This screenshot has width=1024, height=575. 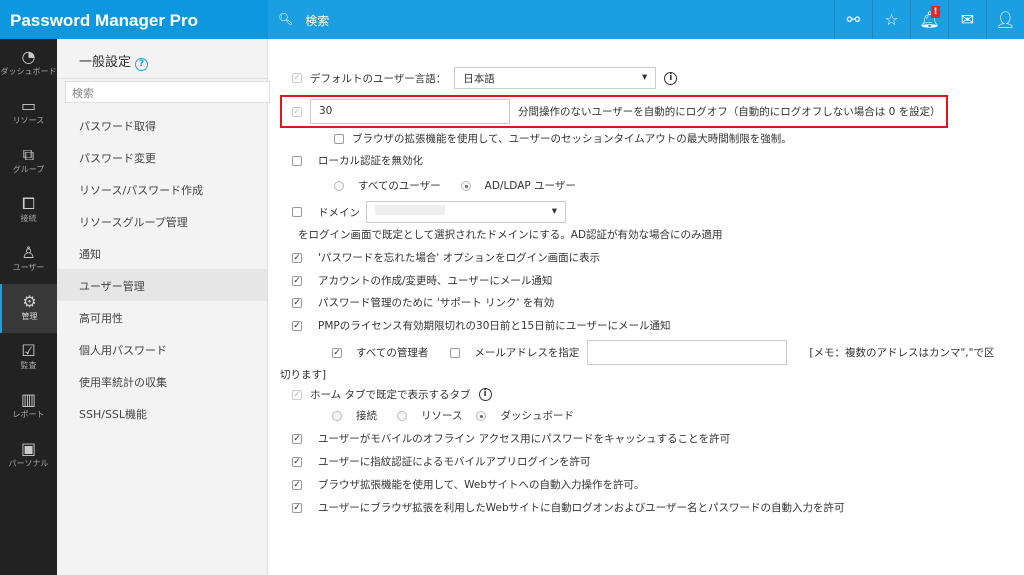 What do you see at coordinates (167, 92) in the screenshot?
I see `submenu-search-input: 検索` at bounding box center [167, 92].